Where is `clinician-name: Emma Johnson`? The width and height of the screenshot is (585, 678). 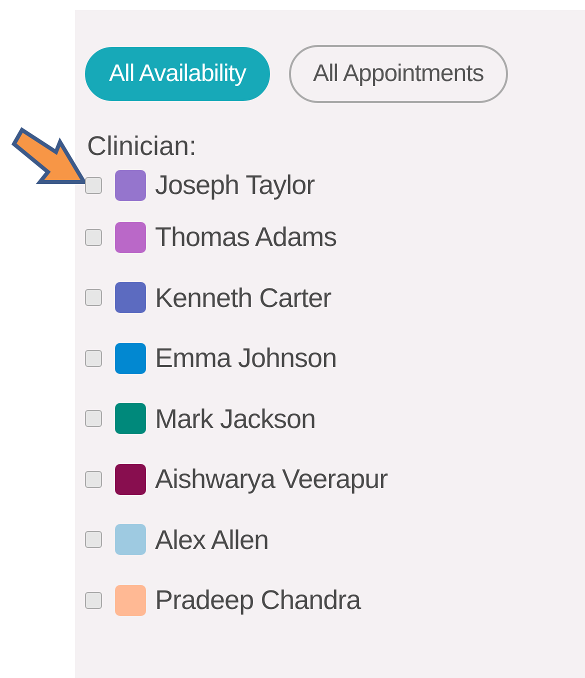
clinician-name: Emma Johnson is located at coordinates (246, 358).